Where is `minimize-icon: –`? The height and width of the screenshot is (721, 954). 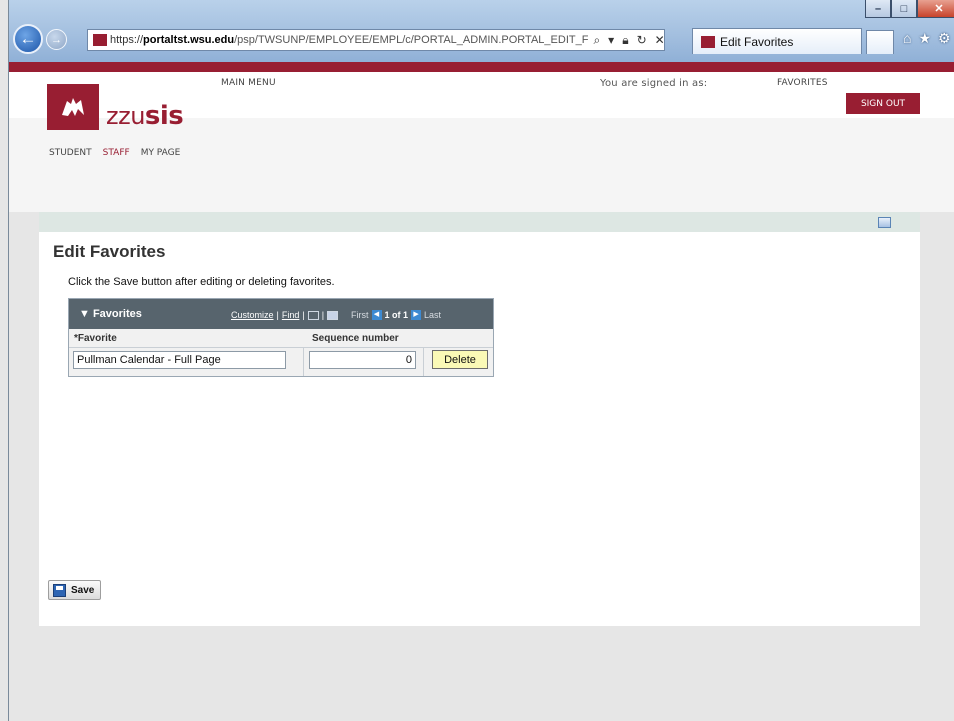 minimize-icon: – is located at coordinates (878, 9).